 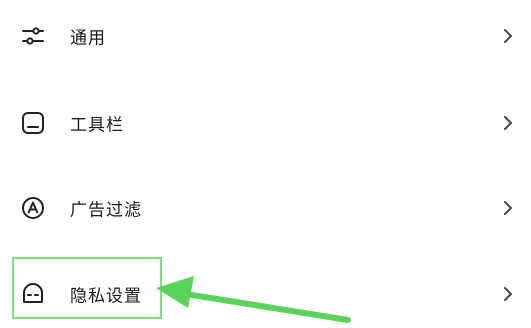 I want to click on ad-filter-icon, so click(x=33, y=208).